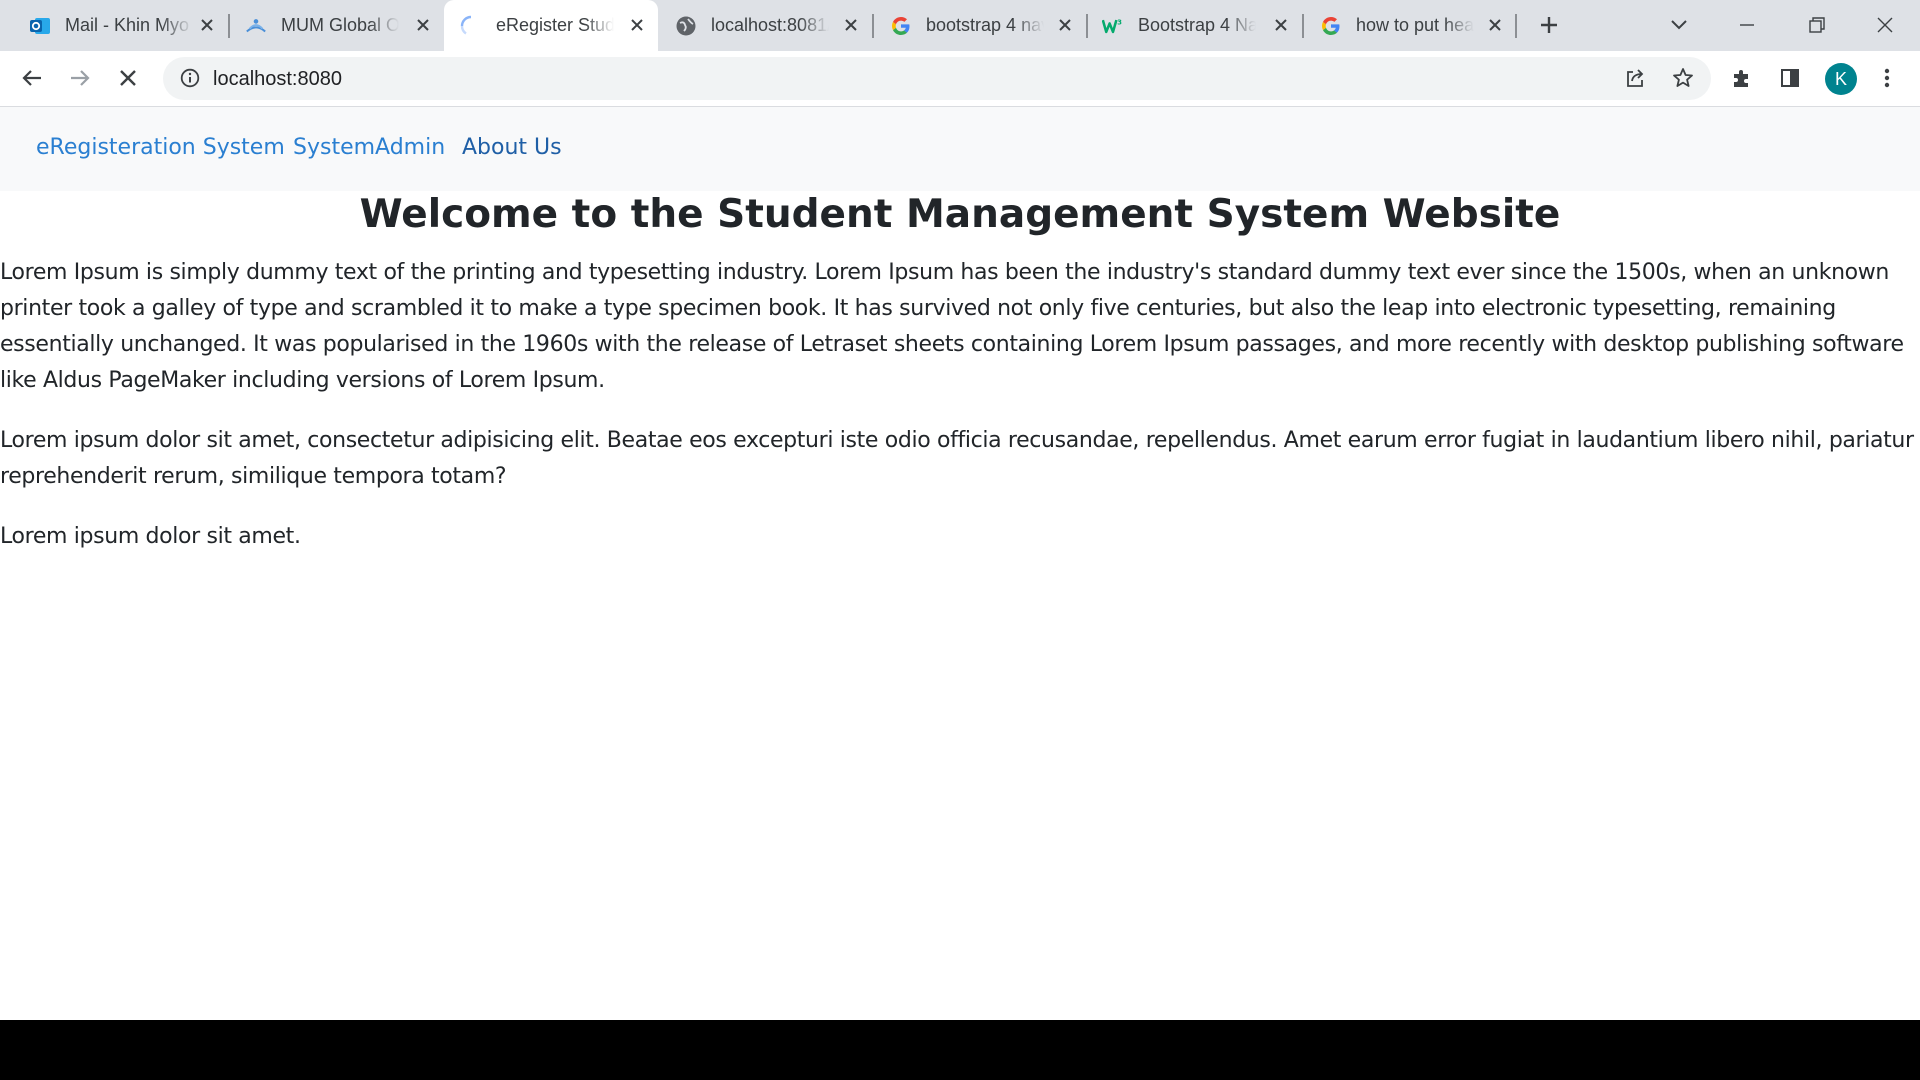  I want to click on extensions-button, so click(1742, 78).